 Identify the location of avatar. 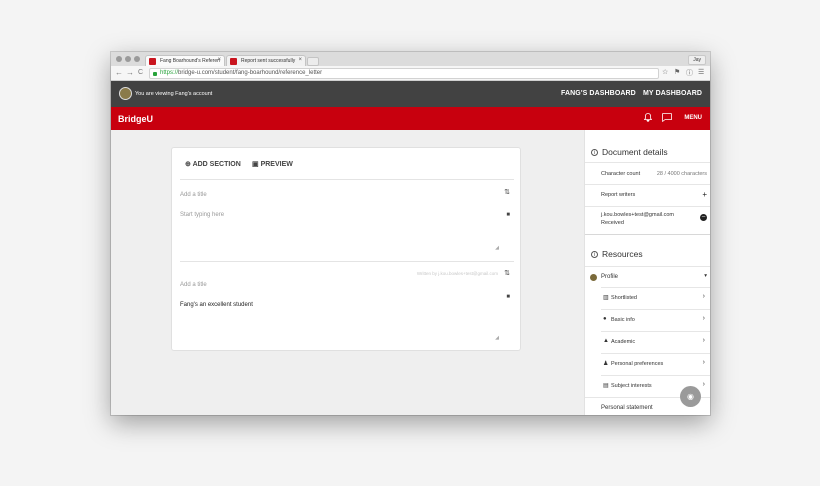
(125, 93).